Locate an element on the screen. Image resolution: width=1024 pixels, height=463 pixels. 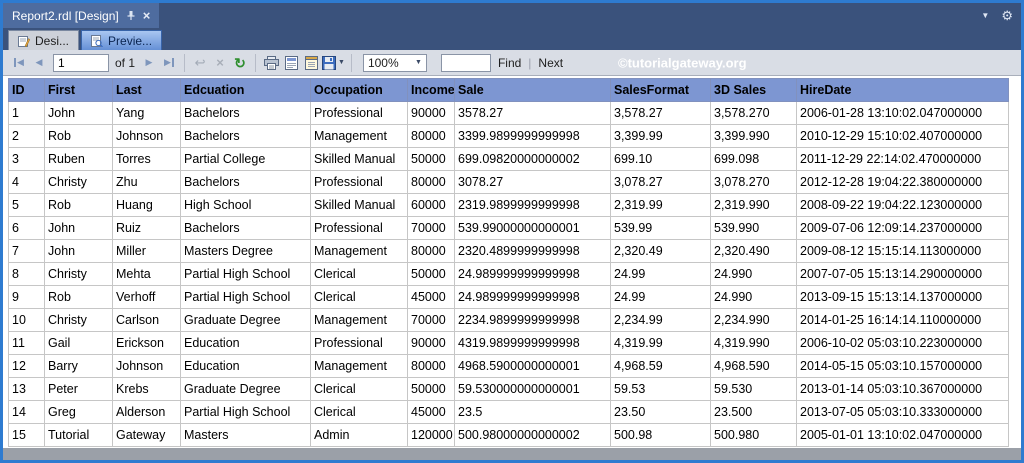
back-button: ↩ is located at coordinates (200, 63).